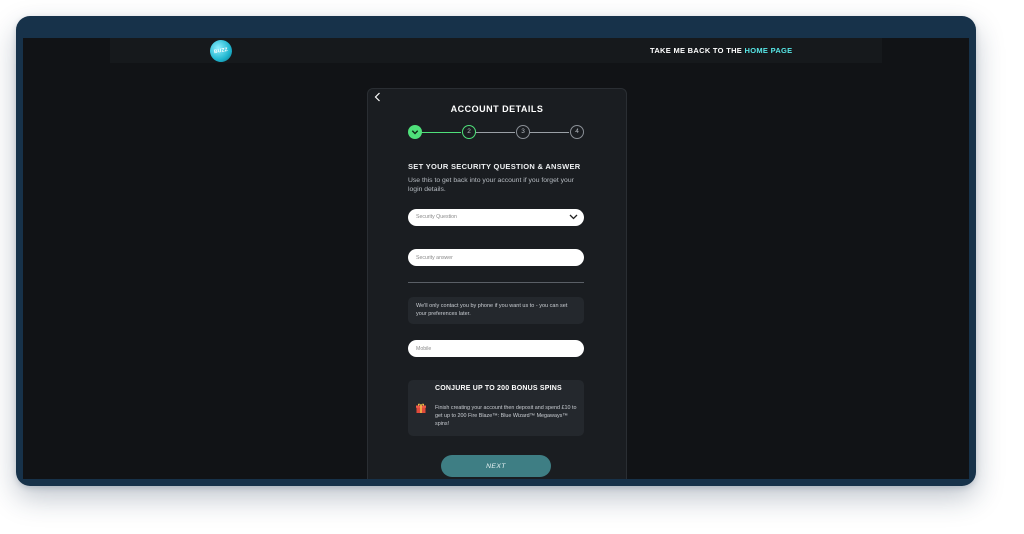 The height and width of the screenshot is (534, 1024). I want to click on back-to-home-link: TAKE ME BACK TO THE HOME PAGE, so click(721, 50).